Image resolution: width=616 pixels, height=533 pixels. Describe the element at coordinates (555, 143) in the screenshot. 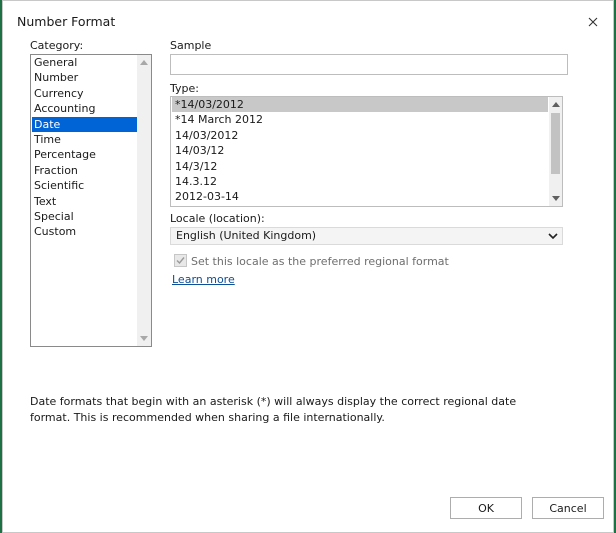

I see `scrollbar-thumb` at that location.